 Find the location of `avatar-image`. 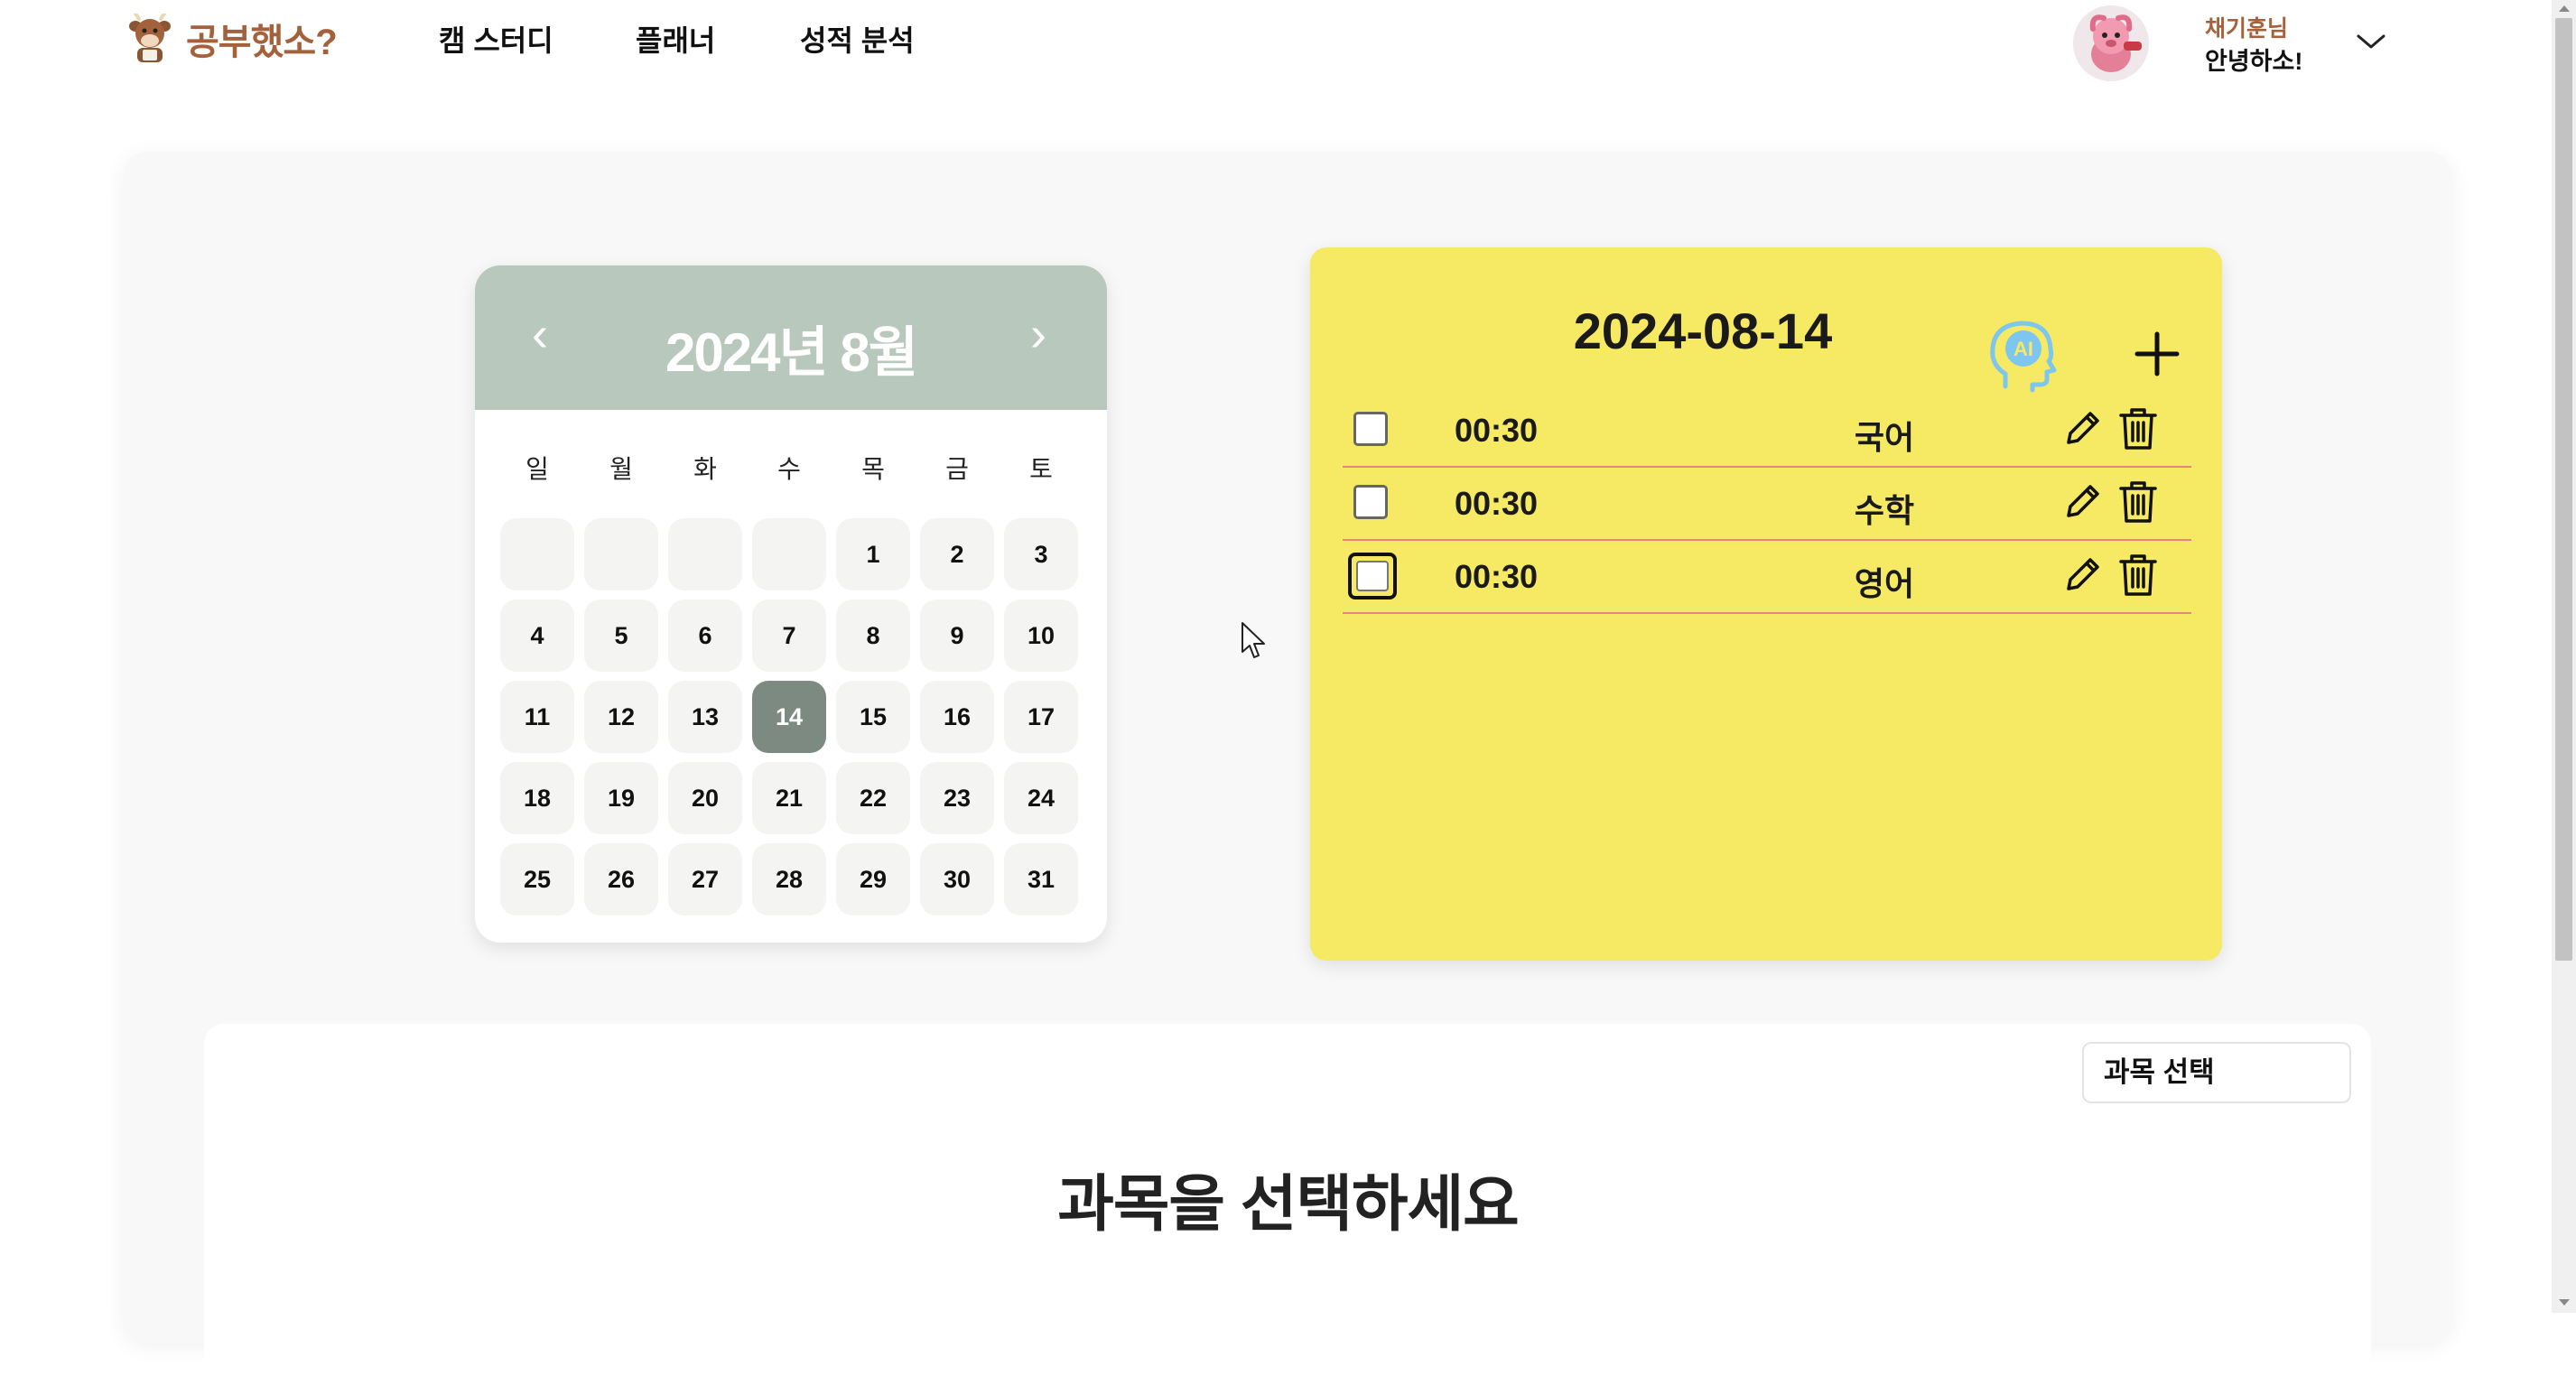

avatar-image is located at coordinates (2111, 43).